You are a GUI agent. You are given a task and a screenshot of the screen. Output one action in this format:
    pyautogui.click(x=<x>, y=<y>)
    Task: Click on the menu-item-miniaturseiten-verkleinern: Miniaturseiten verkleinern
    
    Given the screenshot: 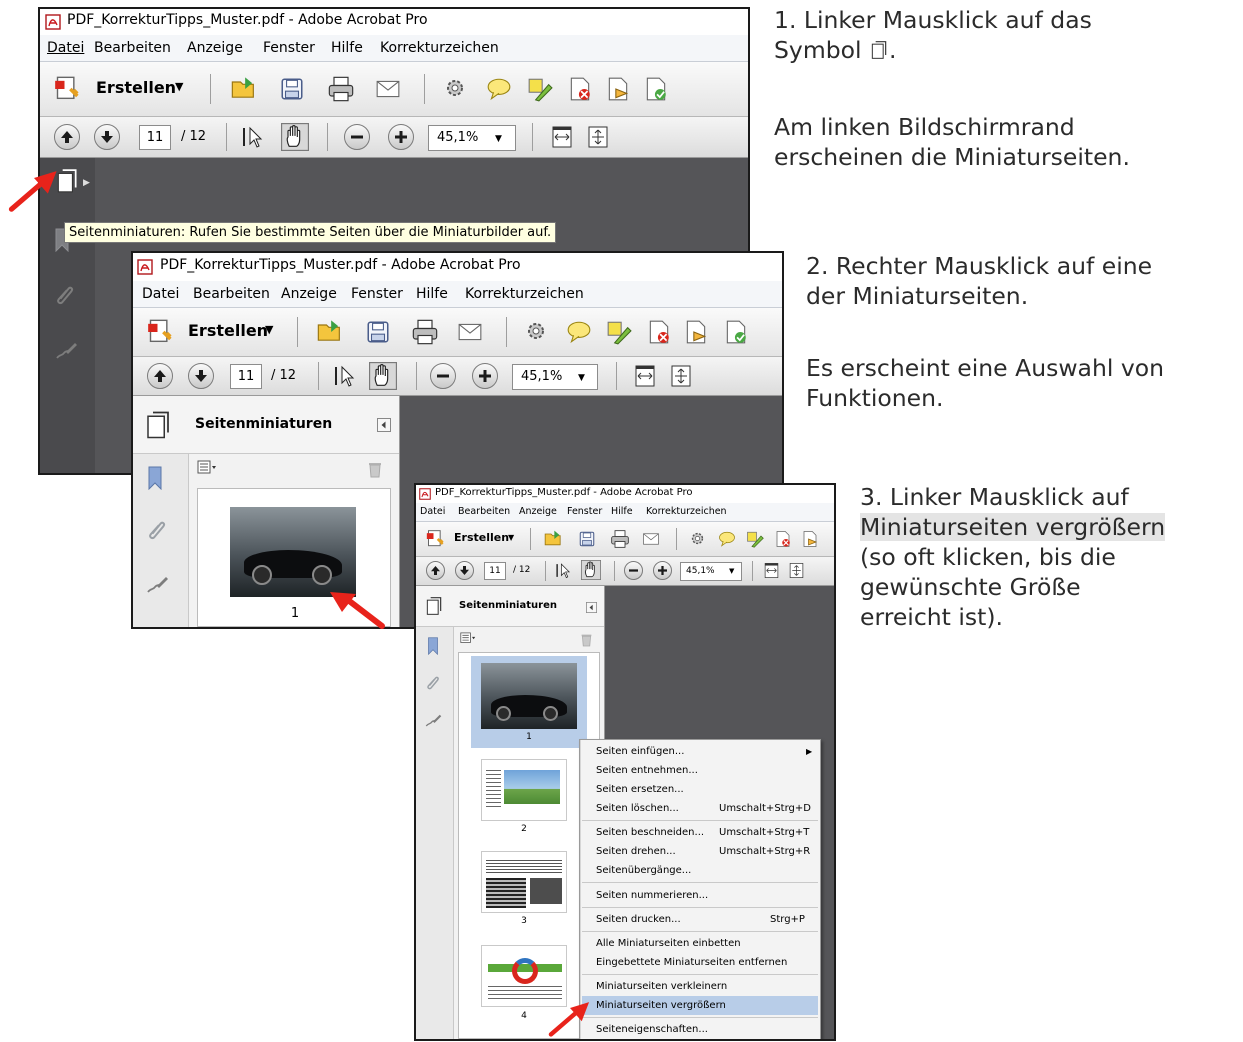 What is the action you would take?
    pyautogui.click(x=700, y=986)
    